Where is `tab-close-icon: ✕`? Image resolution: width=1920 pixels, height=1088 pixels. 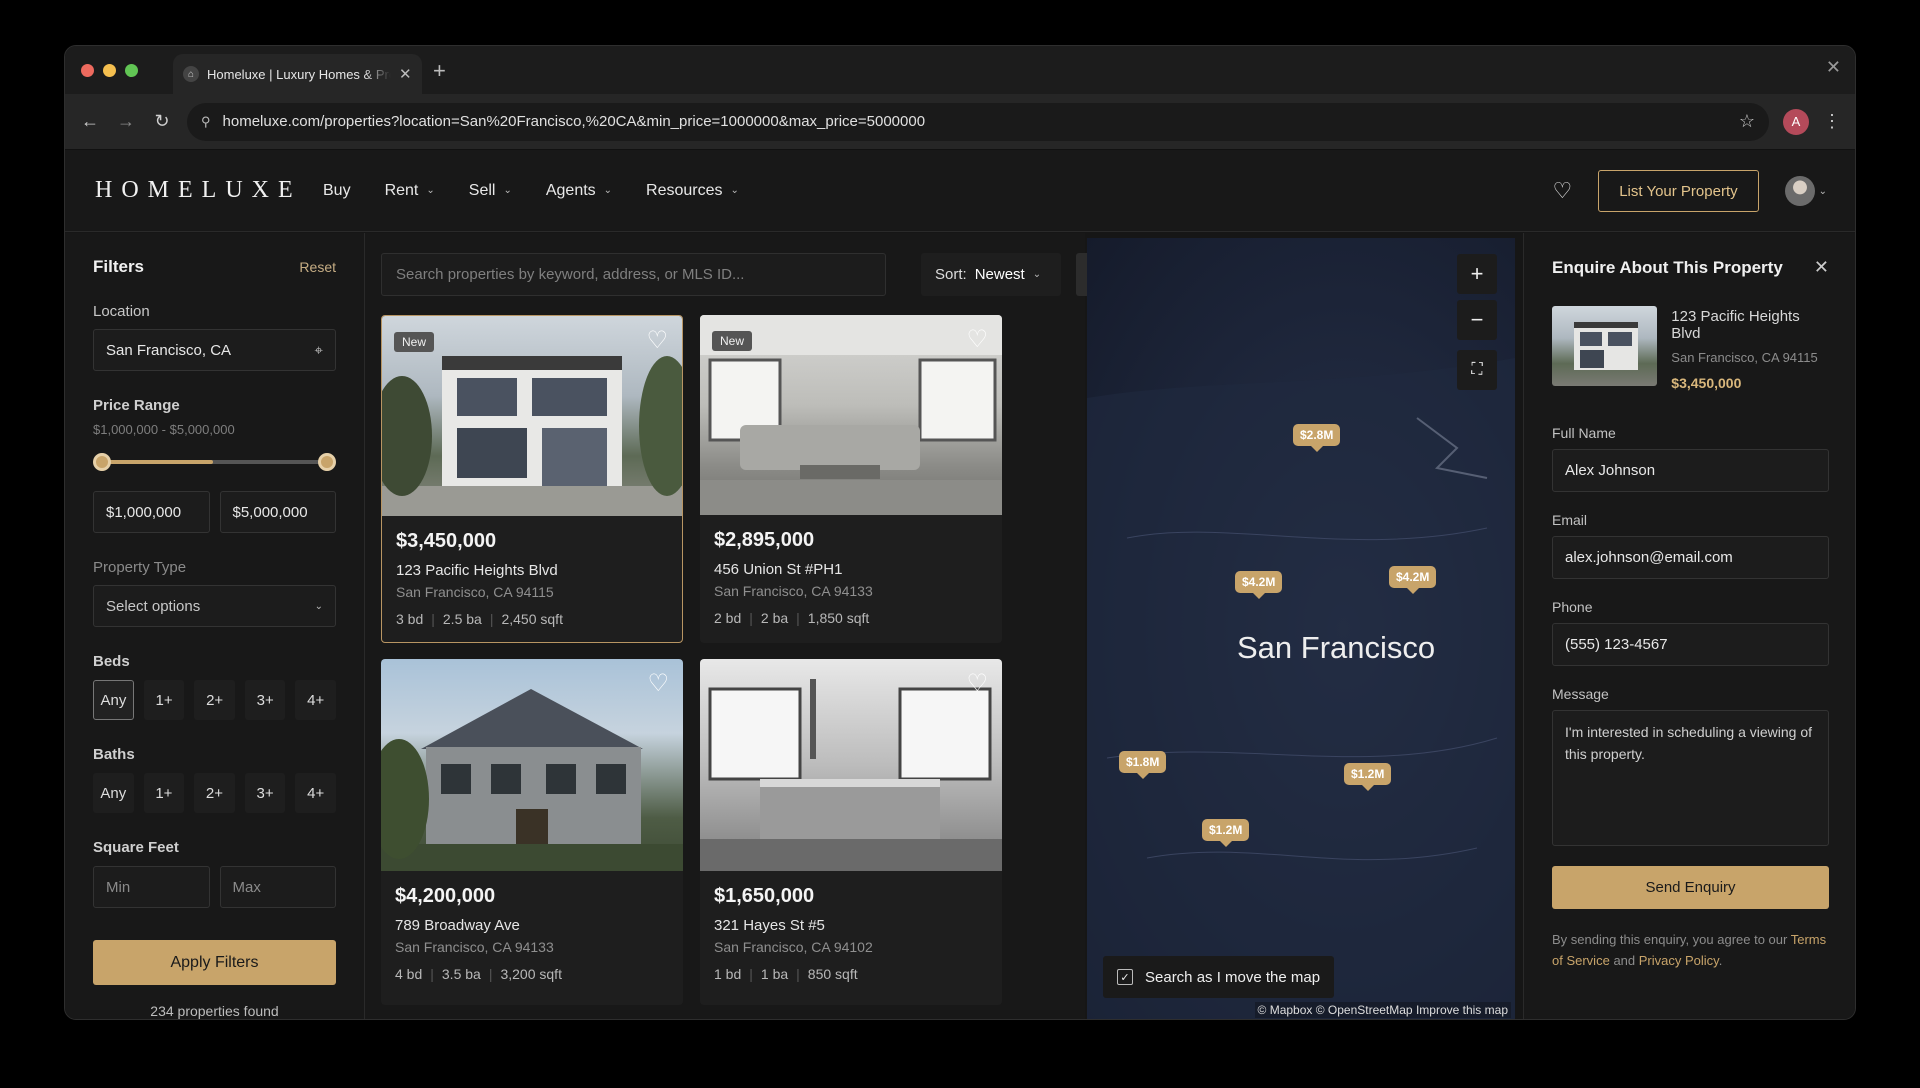
tab-close-icon: ✕ is located at coordinates (405, 74).